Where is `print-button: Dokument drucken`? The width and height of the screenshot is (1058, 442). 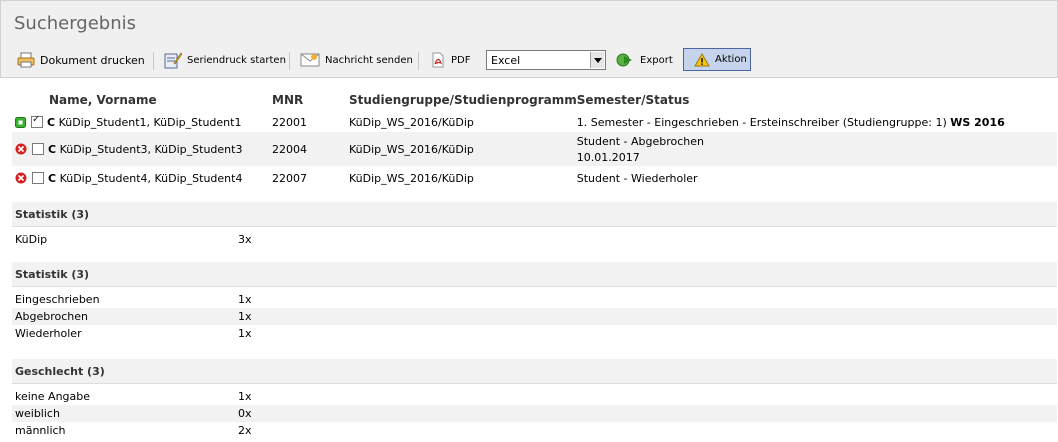
print-button: Dokument drucken is located at coordinates (81, 60).